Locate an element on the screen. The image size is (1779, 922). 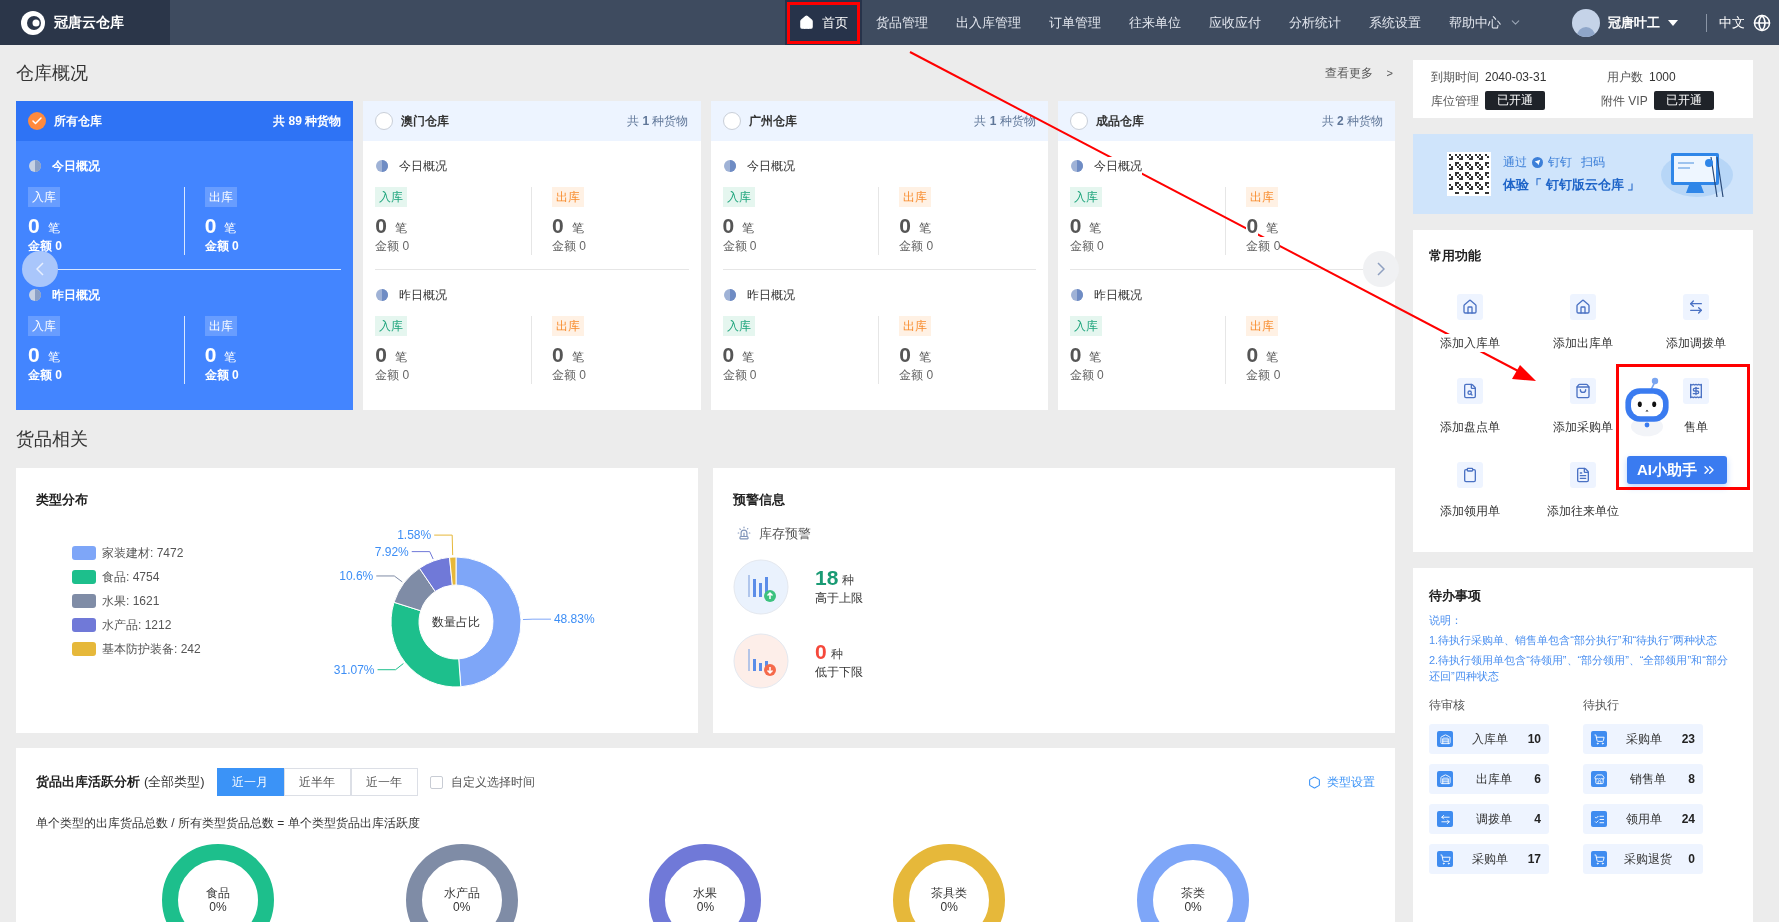
range-tab: 近半年 is located at coordinates (317, 782).